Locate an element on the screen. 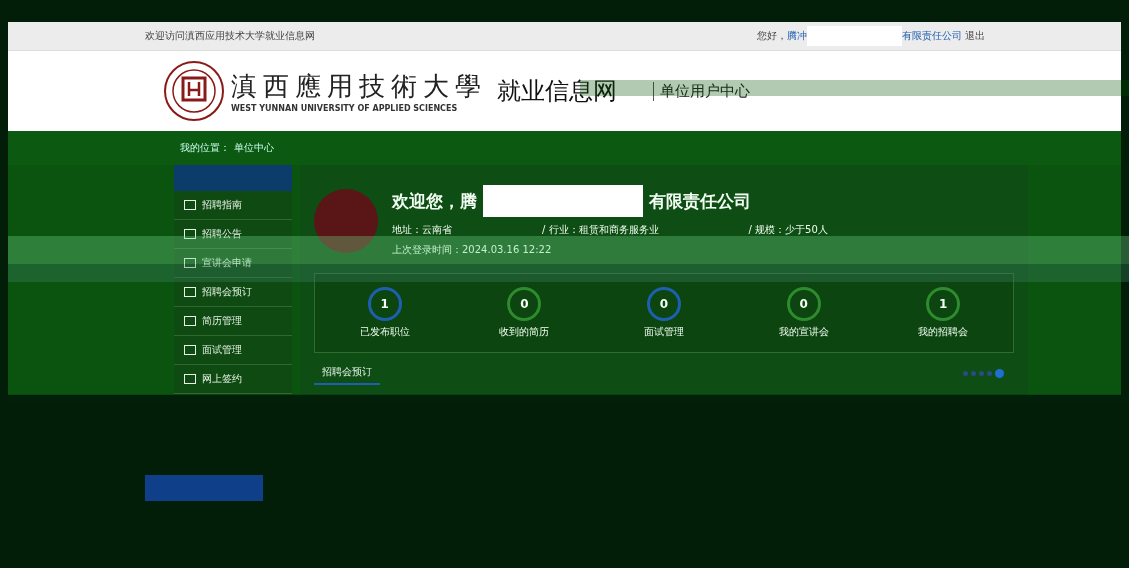 This screenshot has width=1129, height=568. sidebar-item: 招聘指南 is located at coordinates (233, 205).